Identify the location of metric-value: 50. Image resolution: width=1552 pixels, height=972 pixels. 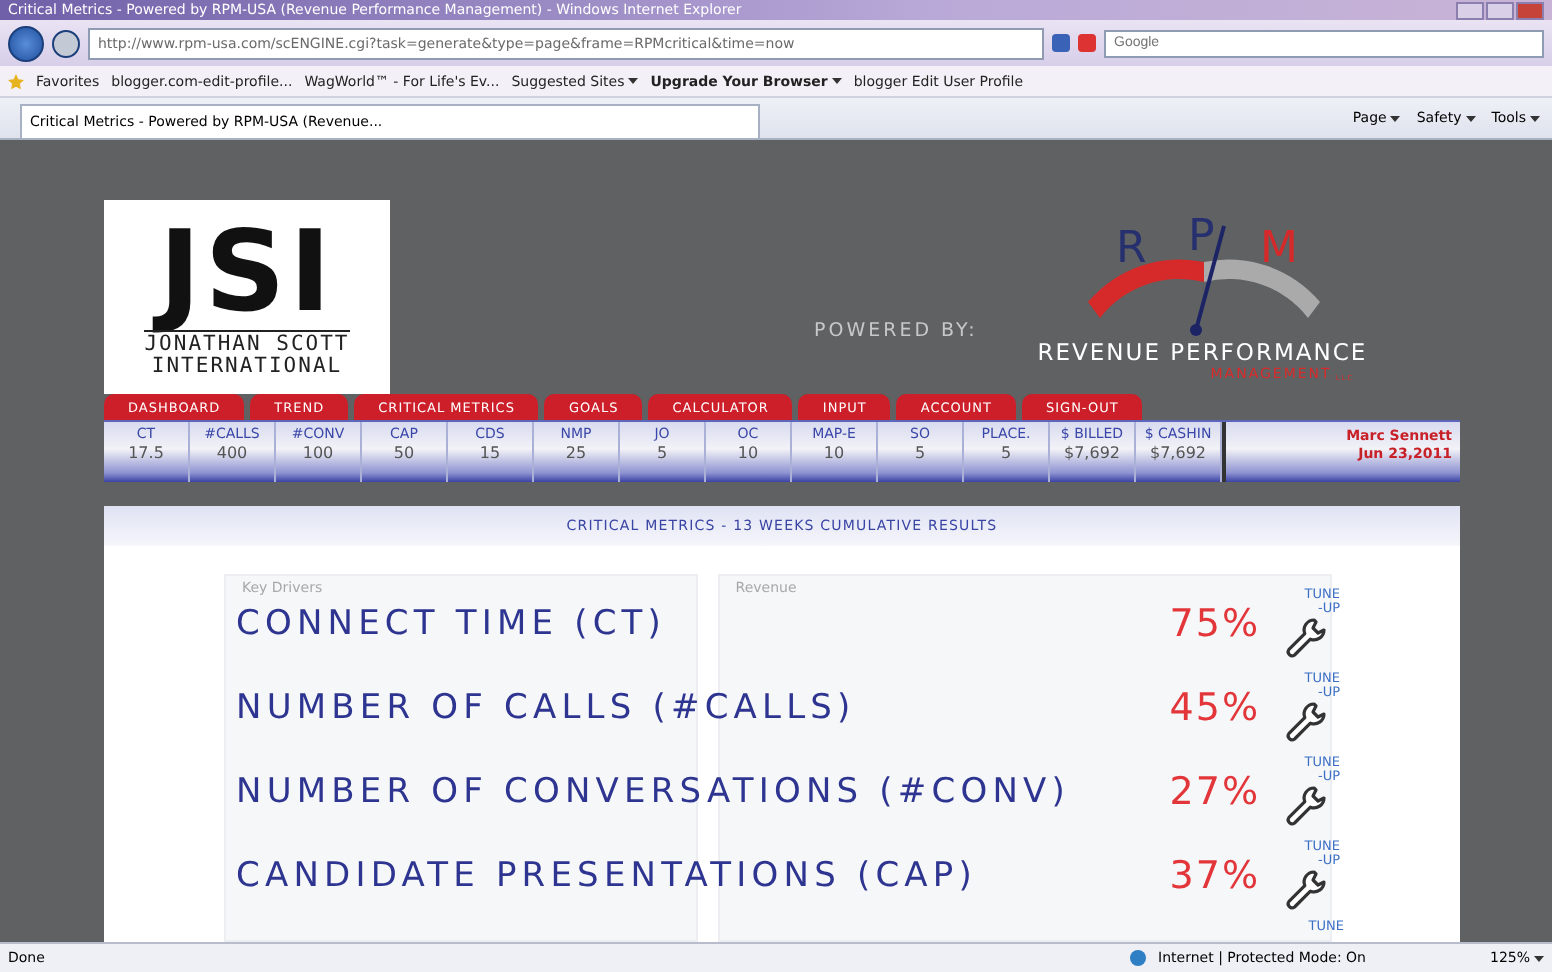
(404, 453).